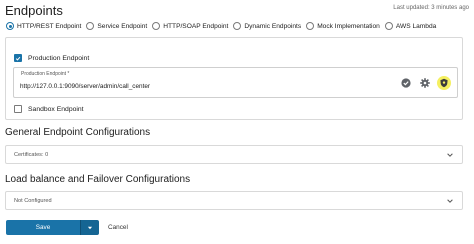  Describe the element at coordinates (31, 155) in the screenshot. I see `certificates-text: Certificates: 0` at that location.